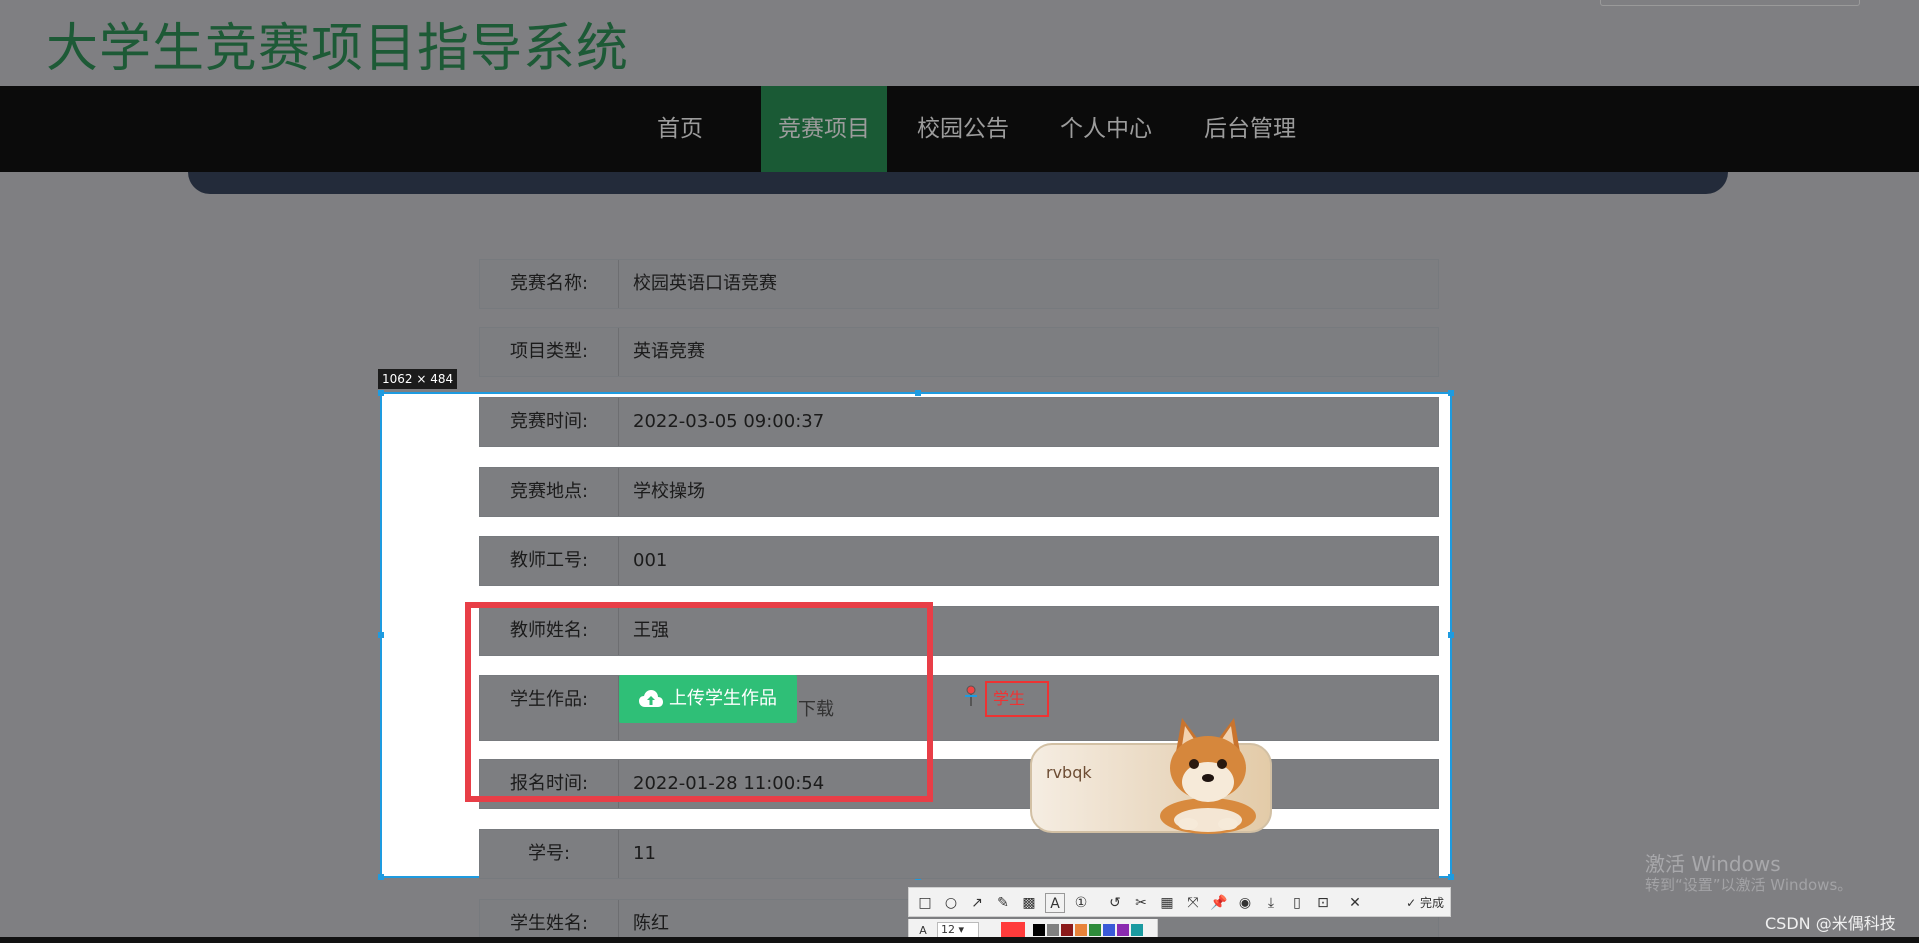 The height and width of the screenshot is (943, 1919). I want to click on form-row-competition-name: 竞赛名称: 校园英语口语竞赛, so click(959, 284).